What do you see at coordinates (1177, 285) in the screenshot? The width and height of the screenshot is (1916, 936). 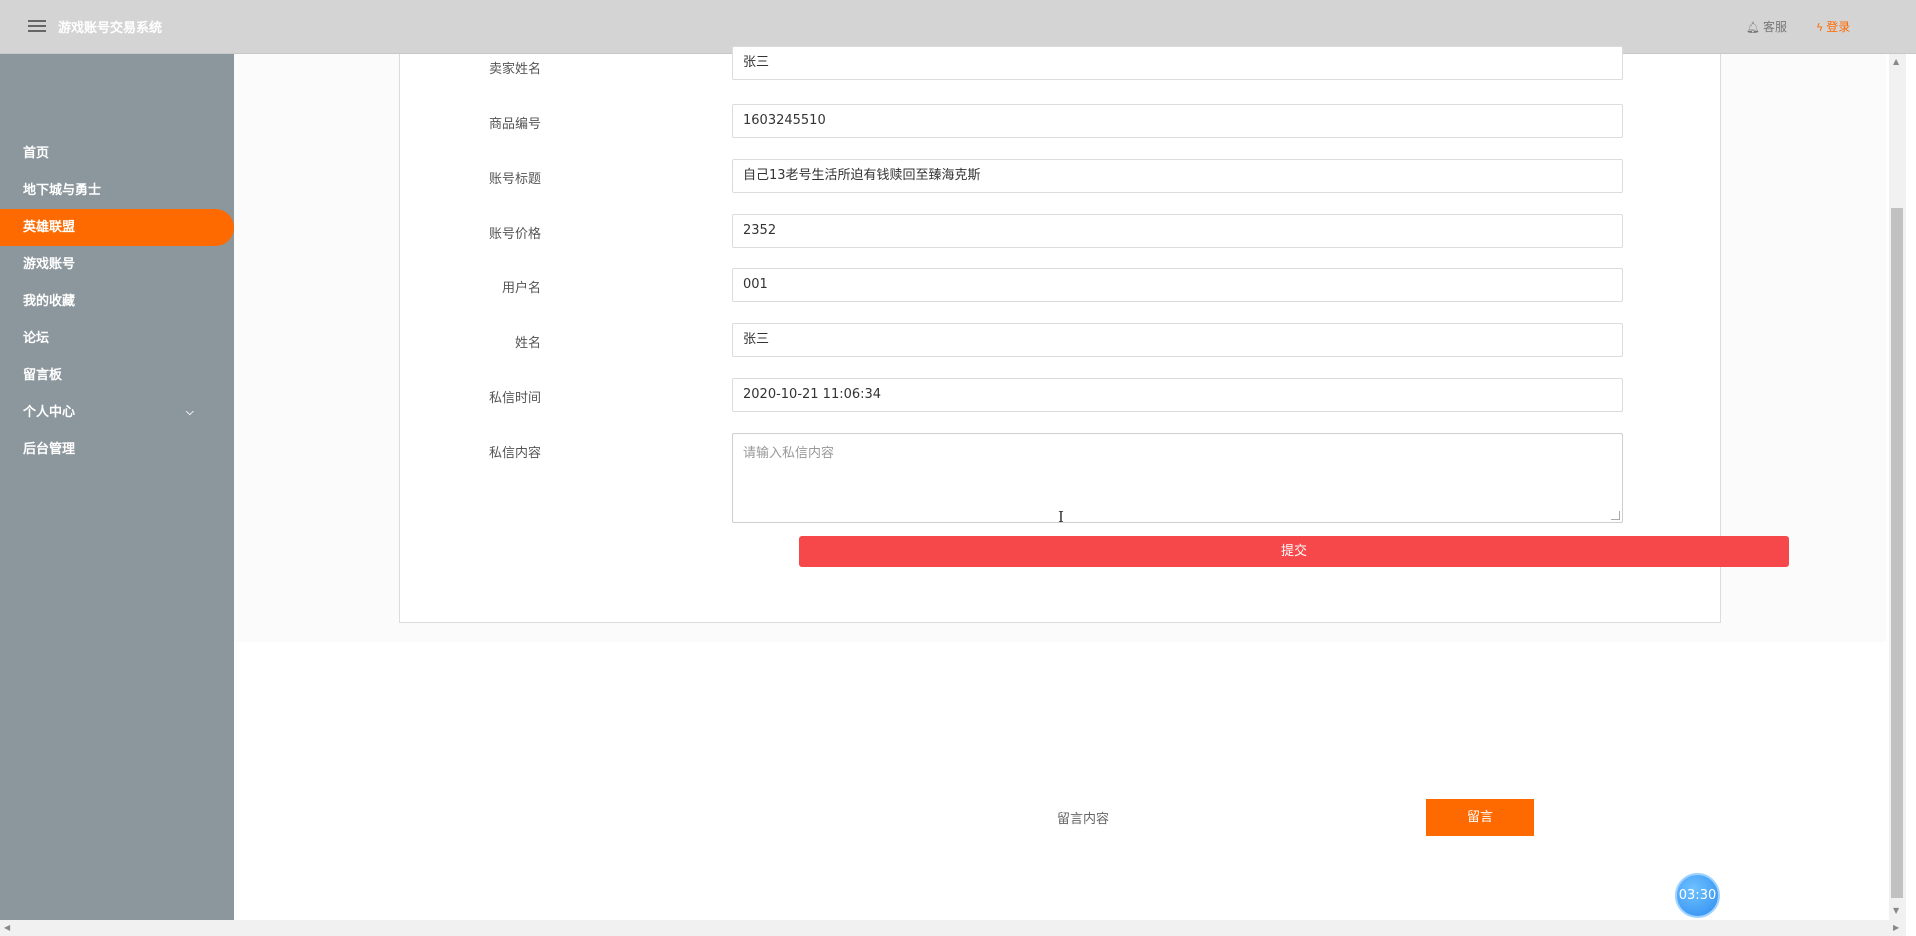 I see `username-field: 001` at bounding box center [1177, 285].